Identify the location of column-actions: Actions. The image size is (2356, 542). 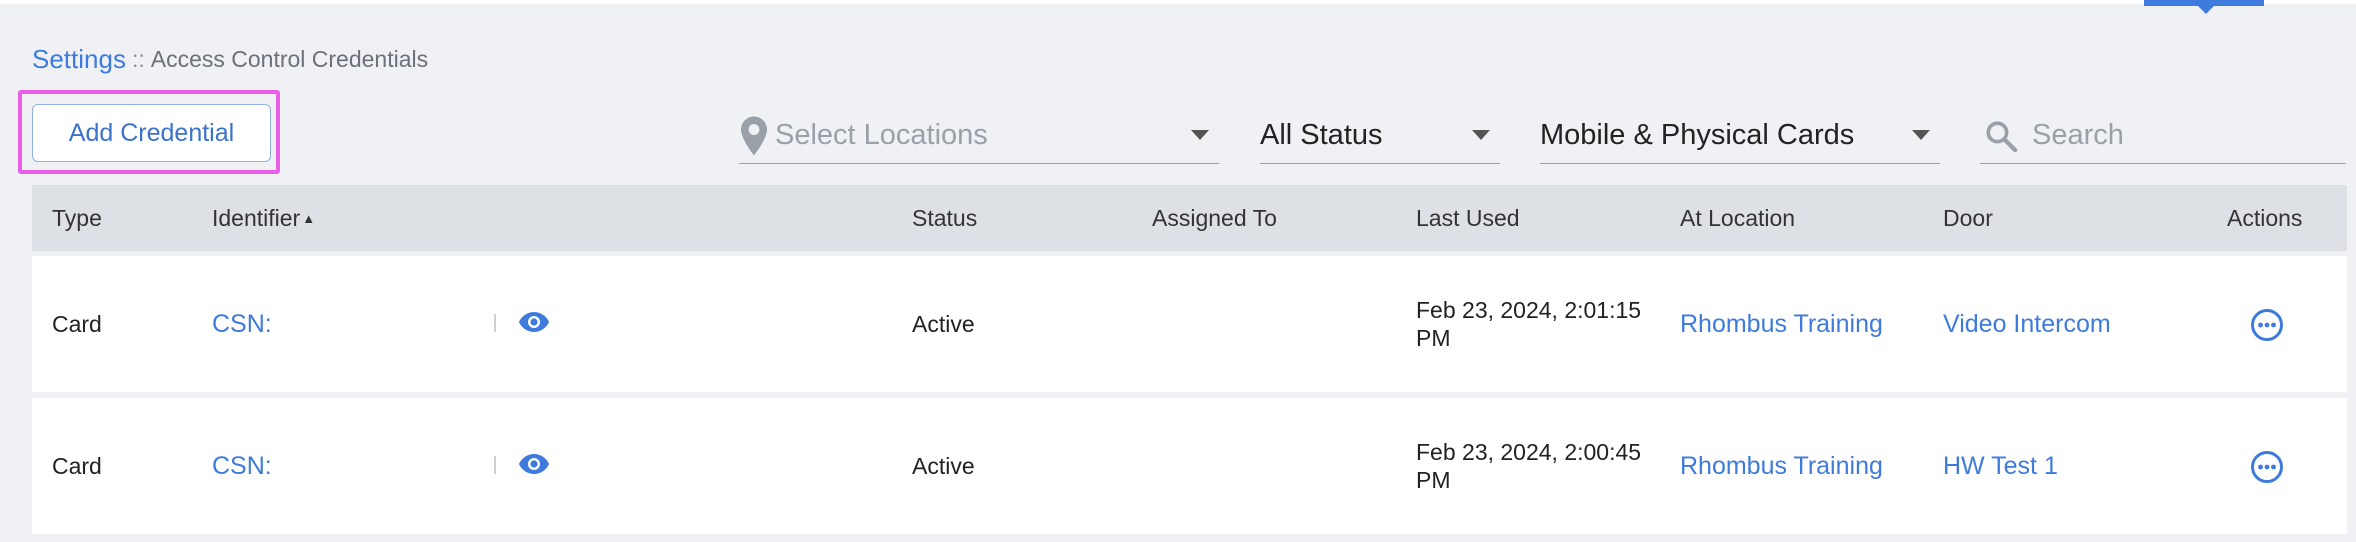
(2265, 217).